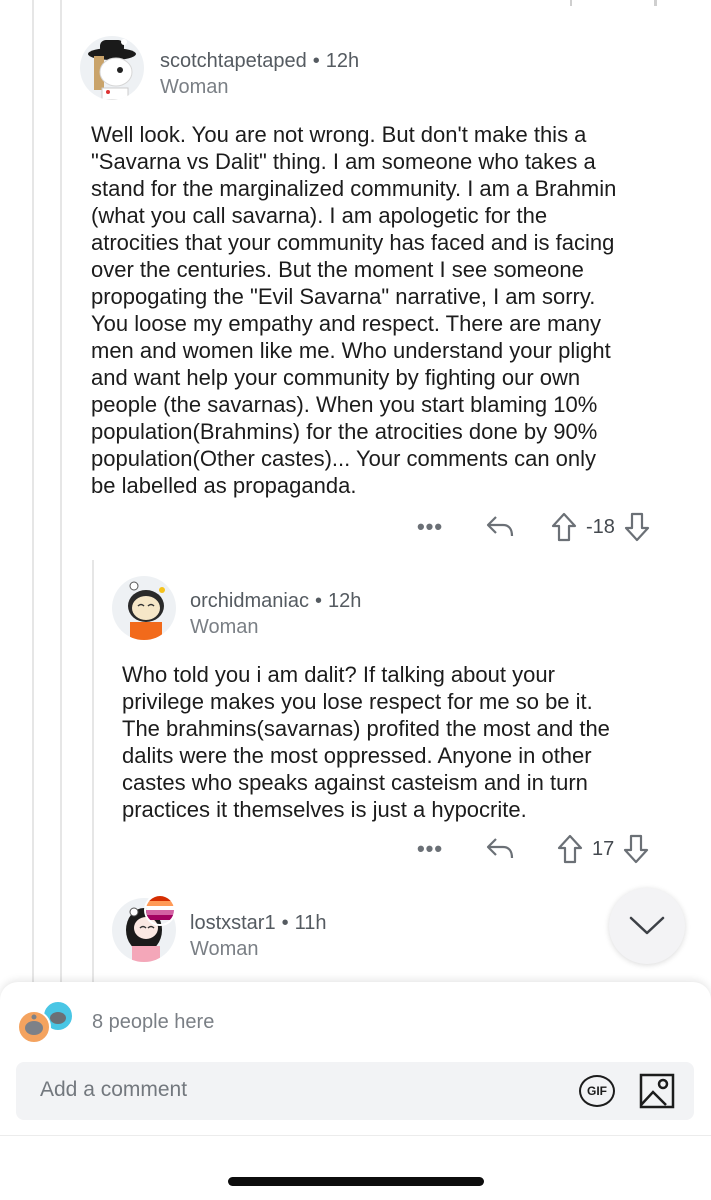 This screenshot has height=1200, width=711. What do you see at coordinates (603, 848) in the screenshot?
I see `vote-score: 17` at bounding box center [603, 848].